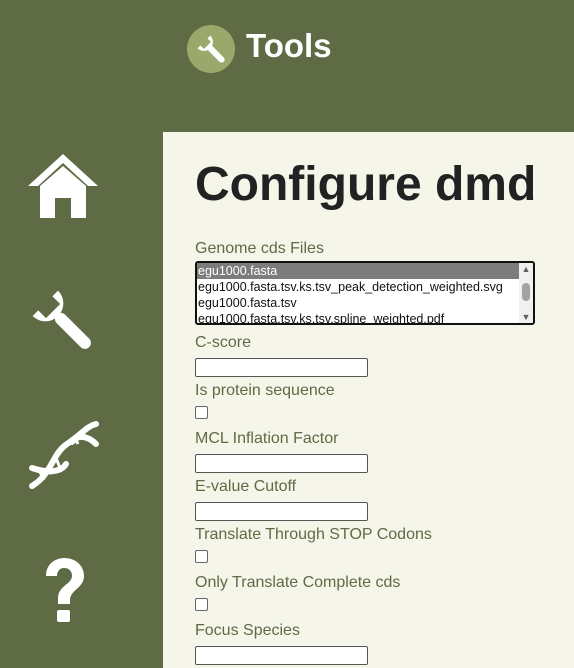 The height and width of the screenshot is (668, 574). What do you see at coordinates (247, 630) in the screenshot?
I see `focus-species-label: Focus Species` at bounding box center [247, 630].